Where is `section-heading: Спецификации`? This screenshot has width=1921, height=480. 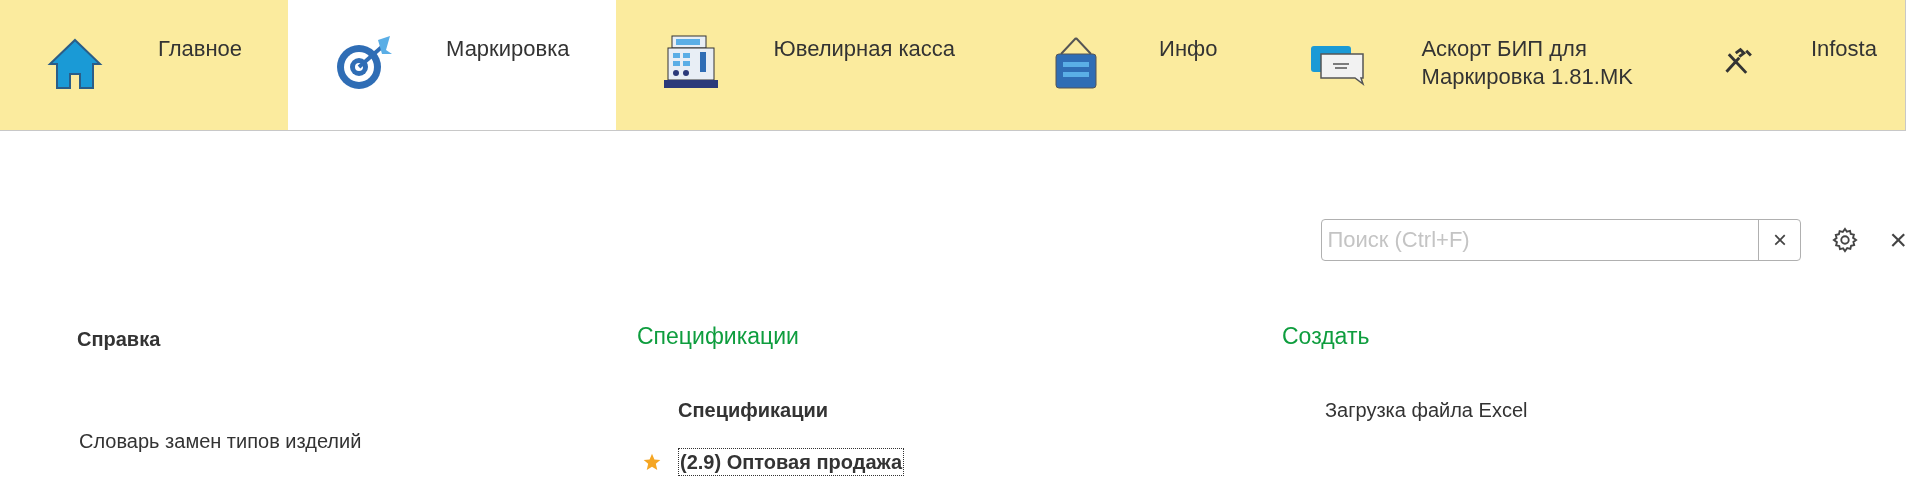 section-heading: Спецификации is located at coordinates (718, 336).